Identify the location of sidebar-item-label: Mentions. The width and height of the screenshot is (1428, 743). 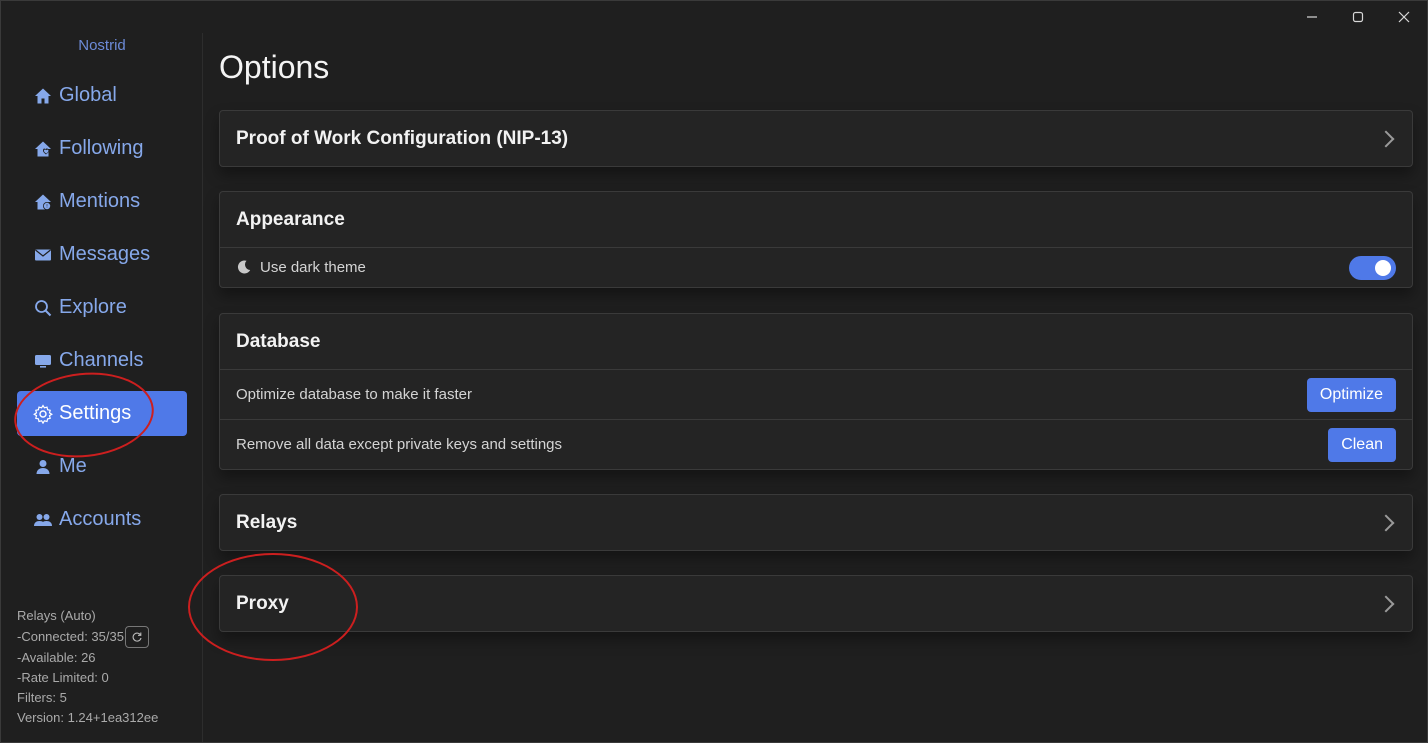
(100, 201).